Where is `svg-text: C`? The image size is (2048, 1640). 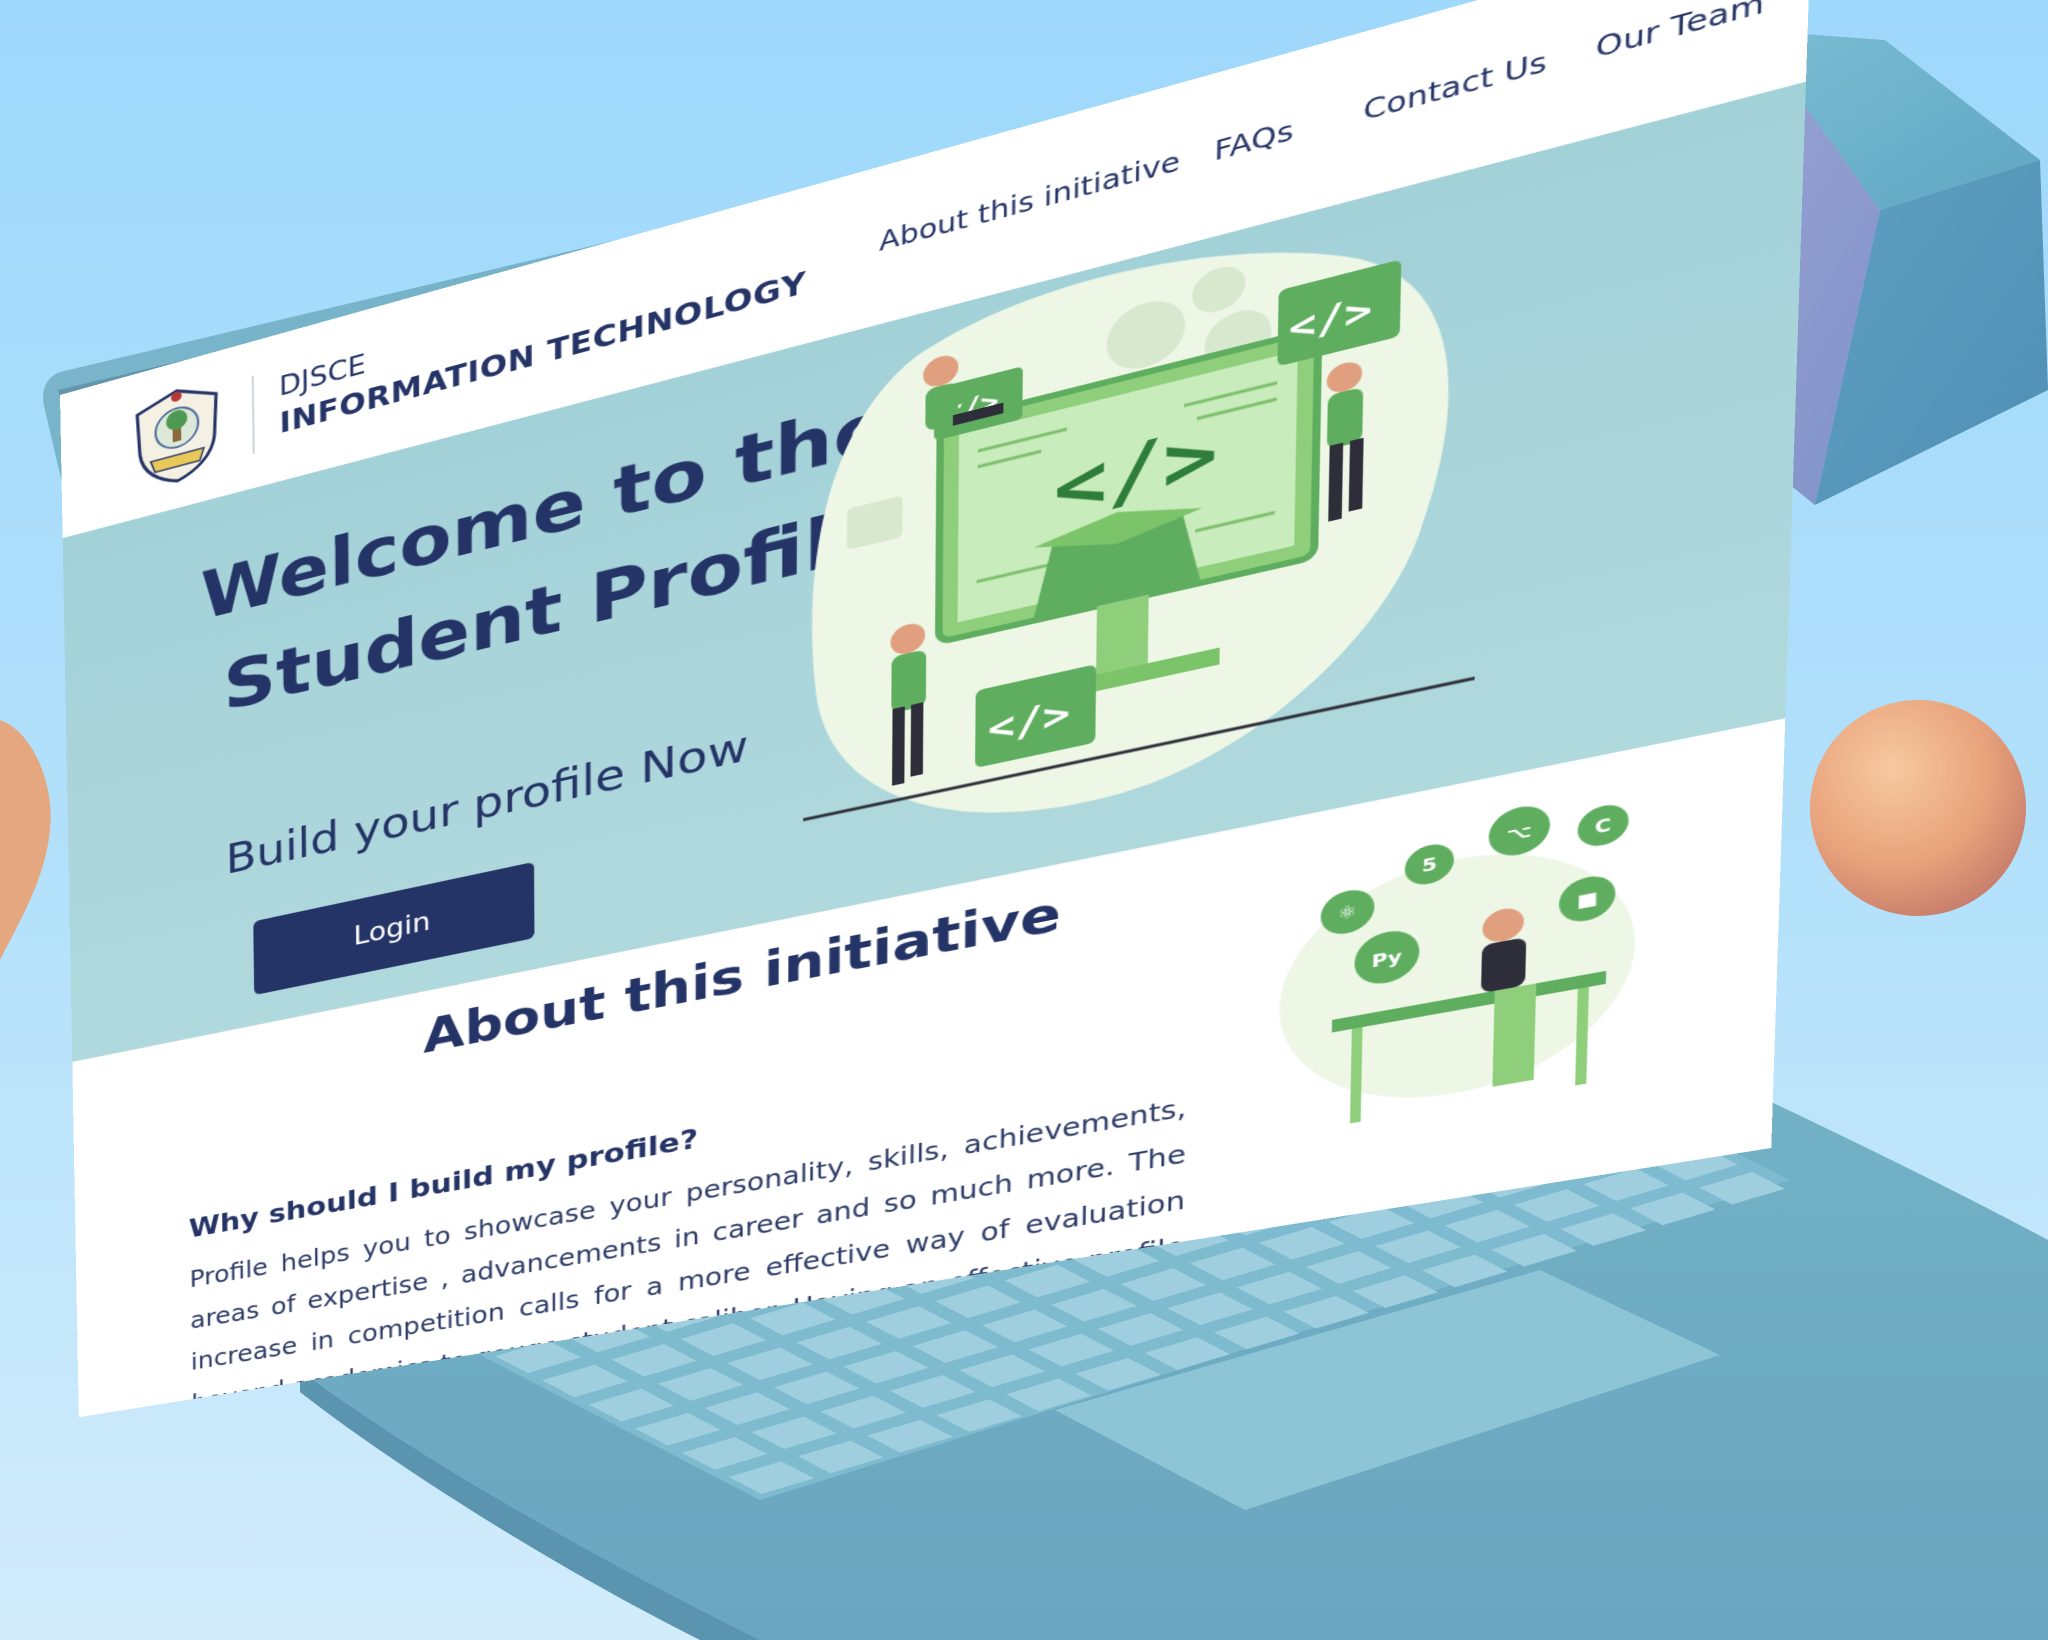 svg-text: C is located at coordinates (1603, 826).